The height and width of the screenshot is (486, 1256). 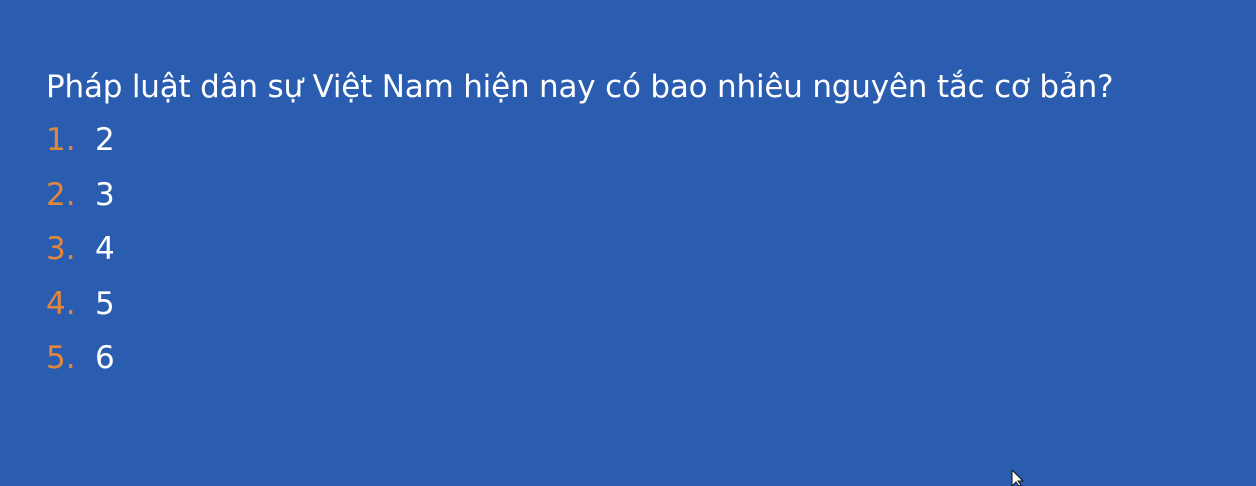 I want to click on answer-option: 3. 4, so click(x=80, y=253).